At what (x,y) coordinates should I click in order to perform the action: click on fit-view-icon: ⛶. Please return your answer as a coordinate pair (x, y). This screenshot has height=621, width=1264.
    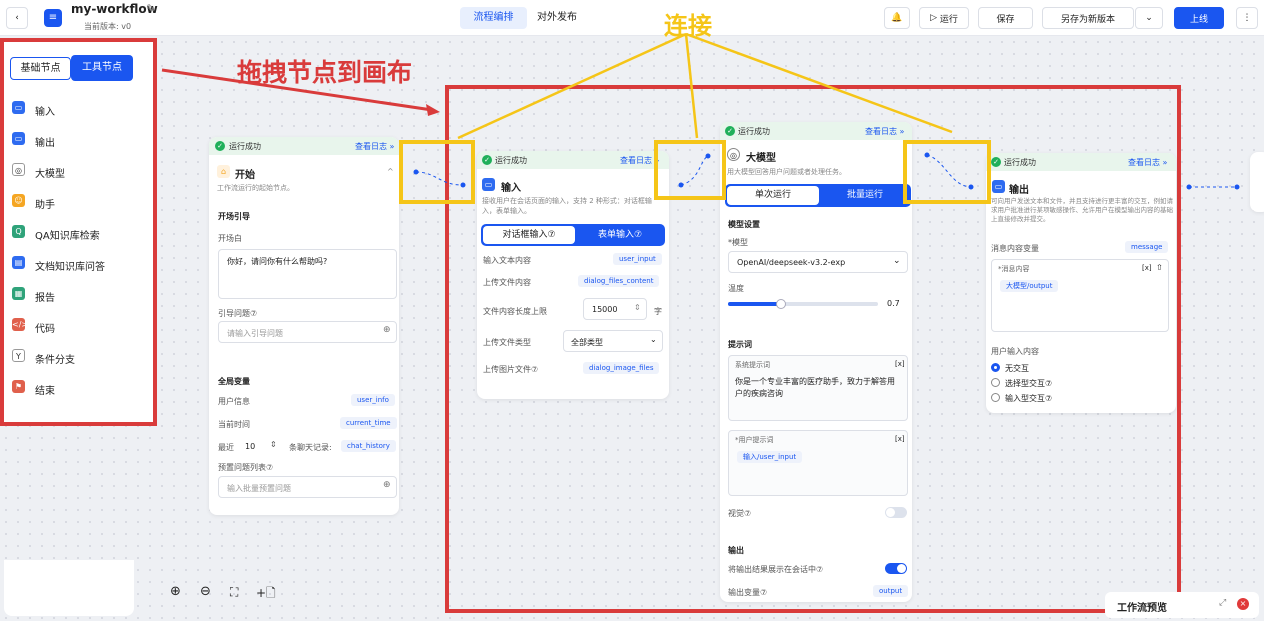
    Looking at the image, I should click on (234, 592).